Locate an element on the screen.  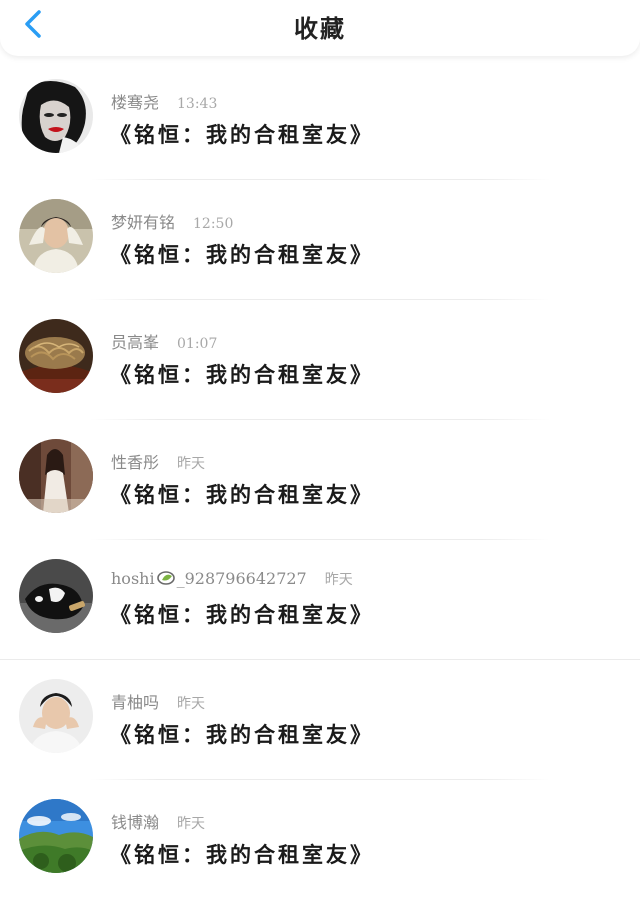
sender-name: 钱博瀚 is located at coordinates (135, 822).